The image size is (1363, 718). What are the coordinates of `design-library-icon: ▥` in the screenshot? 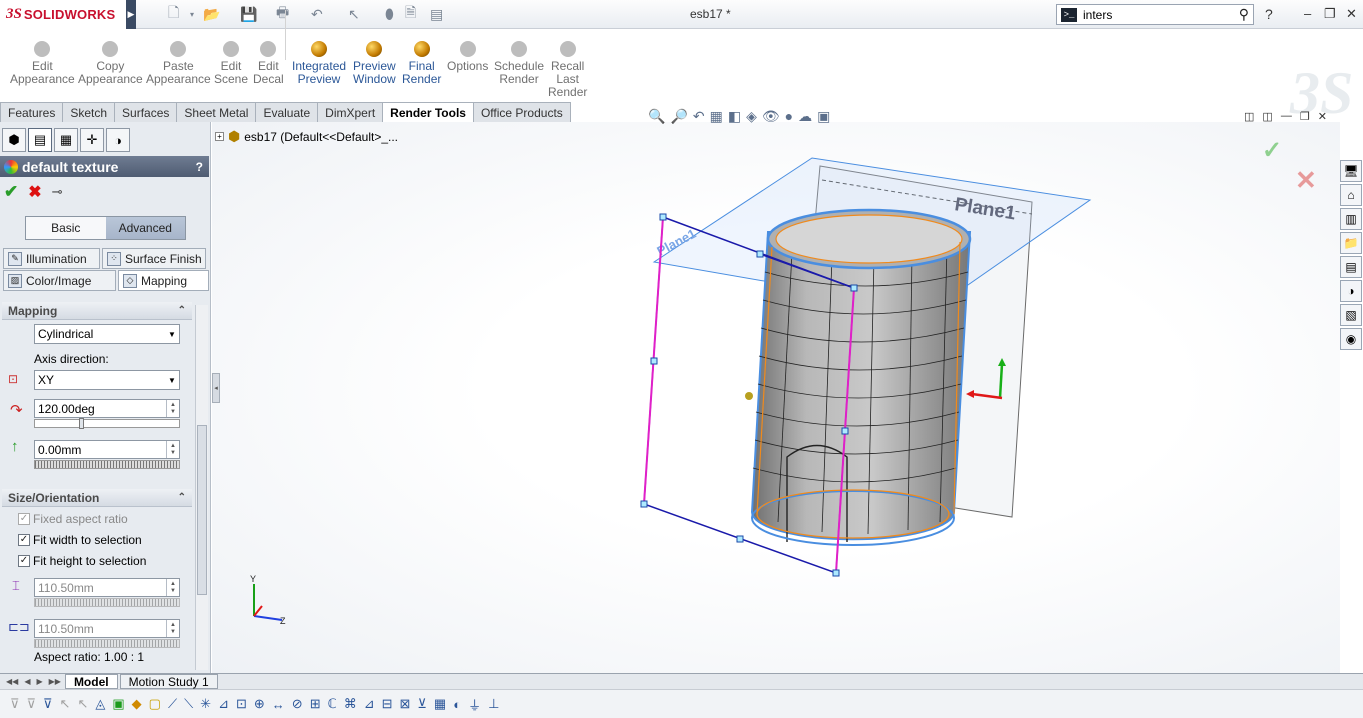 It's located at (1351, 219).